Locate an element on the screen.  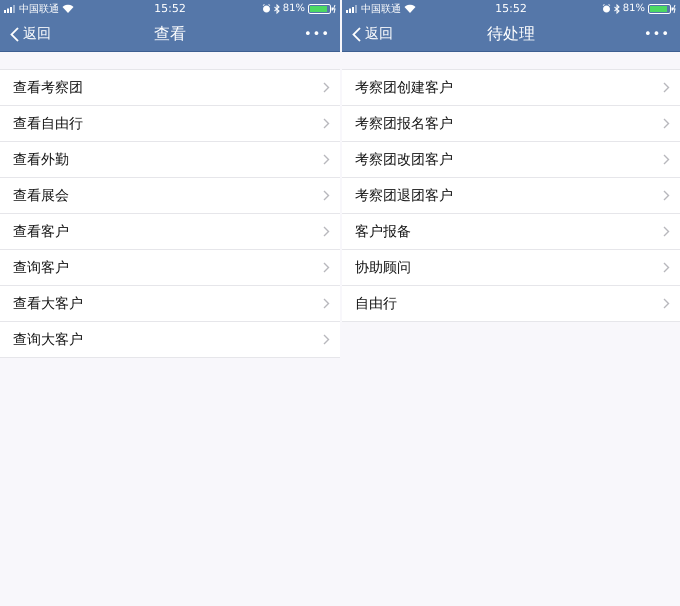
item-label: 考察团改团客户 is located at coordinates (404, 159).